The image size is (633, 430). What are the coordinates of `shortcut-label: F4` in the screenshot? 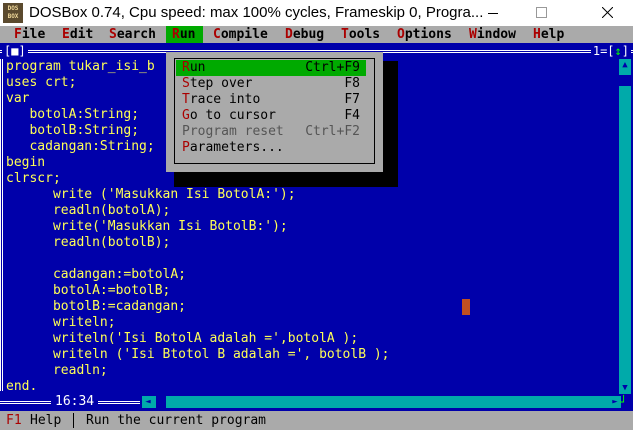 It's located at (352, 115).